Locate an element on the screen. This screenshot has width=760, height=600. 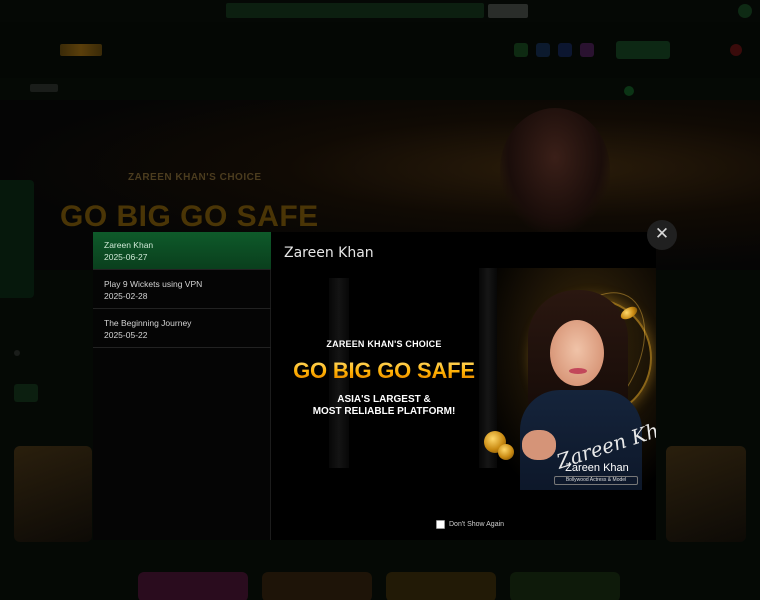
status-dot is located at coordinates (629, 91).